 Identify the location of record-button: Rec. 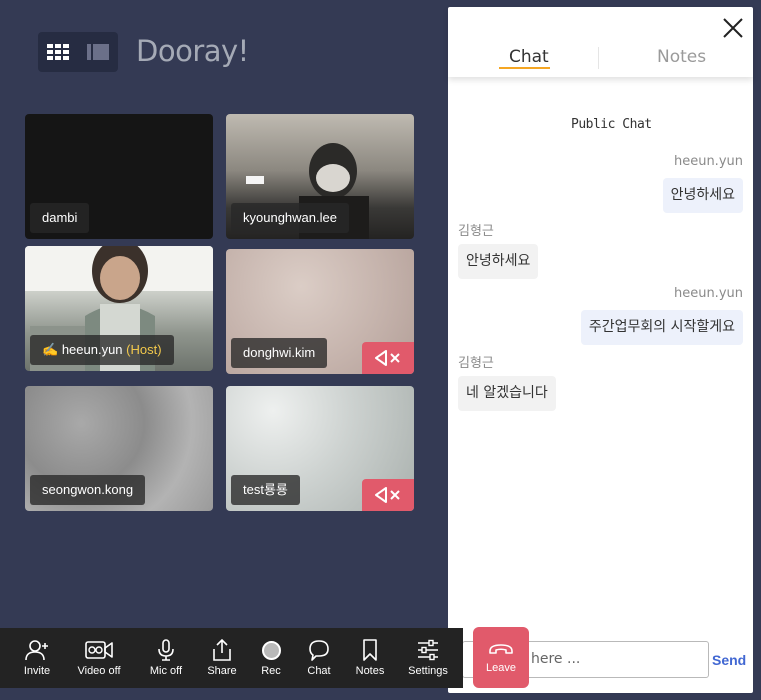
(271, 658).